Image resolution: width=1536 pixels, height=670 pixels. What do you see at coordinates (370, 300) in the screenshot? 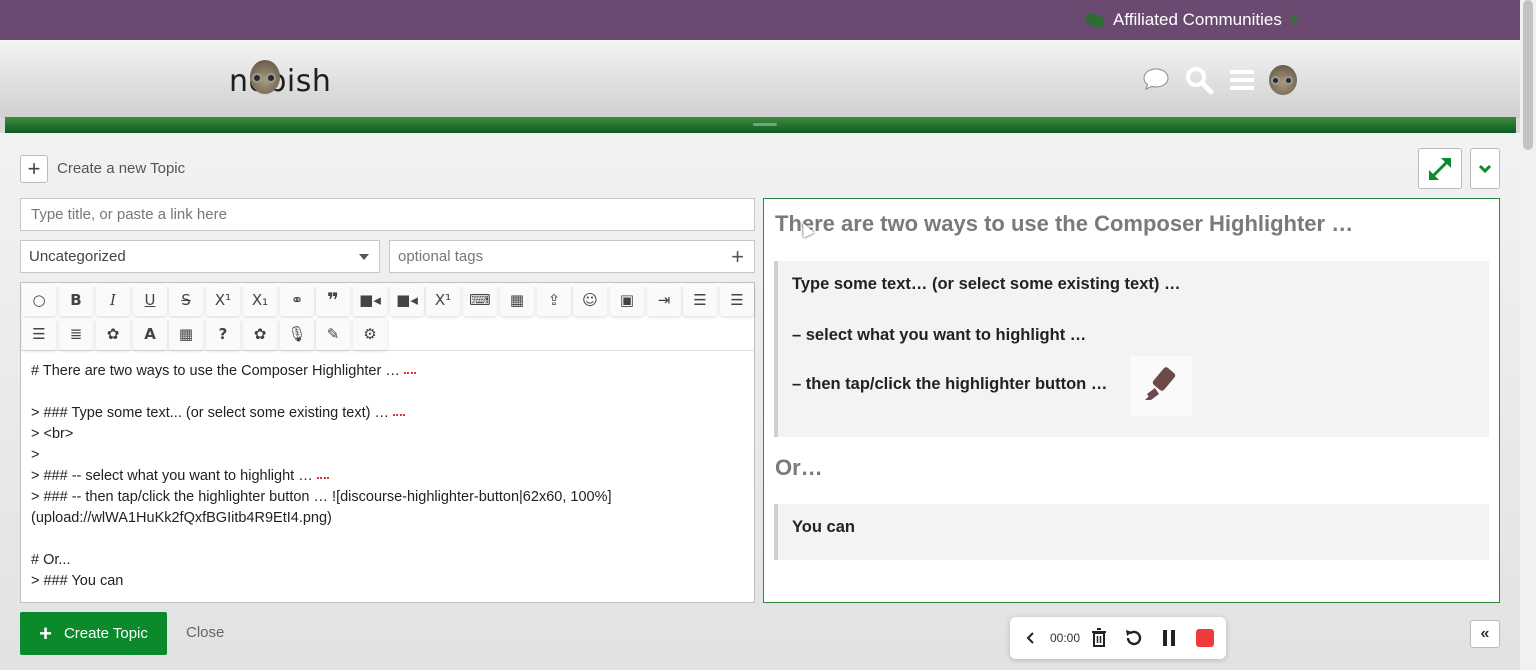
I see `video-icon: ■◂` at bounding box center [370, 300].